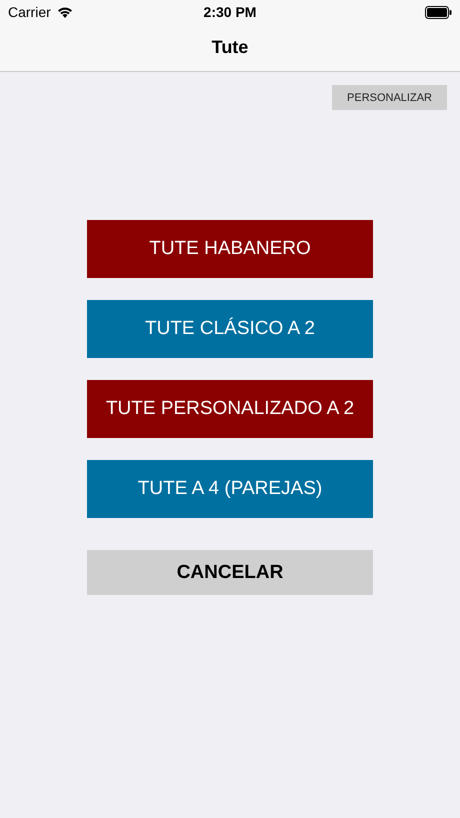 This screenshot has width=460, height=818. What do you see at coordinates (230, 409) in the screenshot?
I see `game-mode-button: TUTE PERSONALIZADO A 2` at bounding box center [230, 409].